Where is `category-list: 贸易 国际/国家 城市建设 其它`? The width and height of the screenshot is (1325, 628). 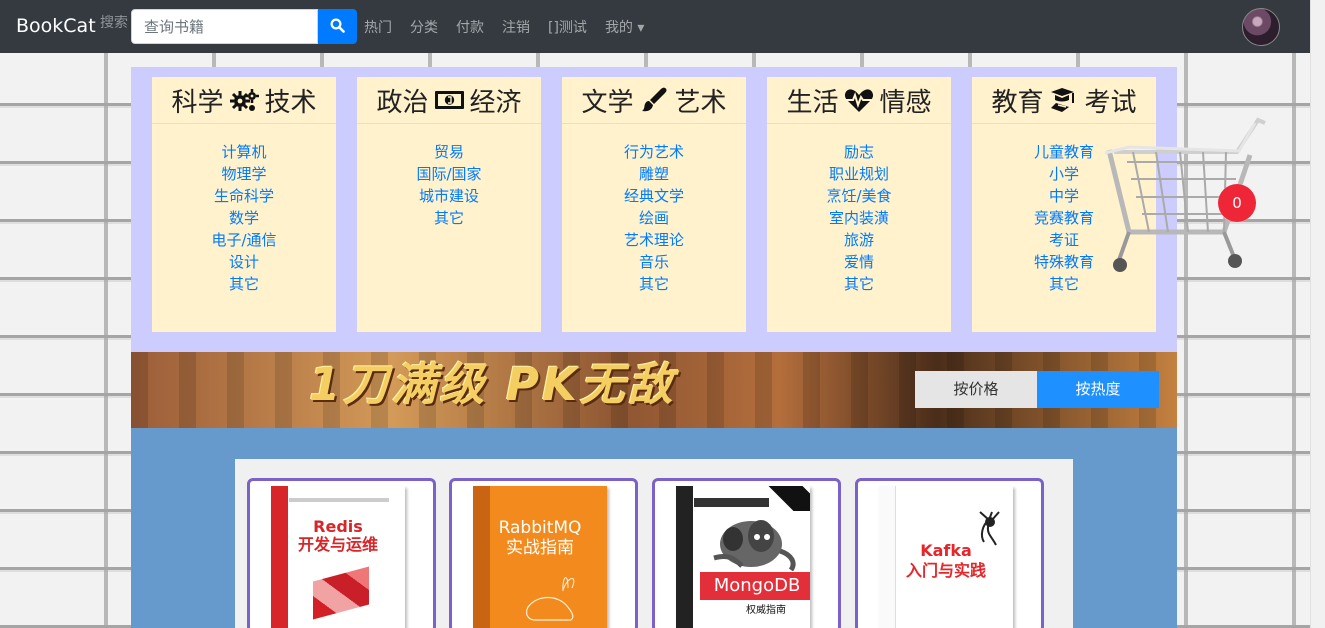
category-list: 贸易 国际/国家 城市建设 其它 is located at coordinates (449, 185).